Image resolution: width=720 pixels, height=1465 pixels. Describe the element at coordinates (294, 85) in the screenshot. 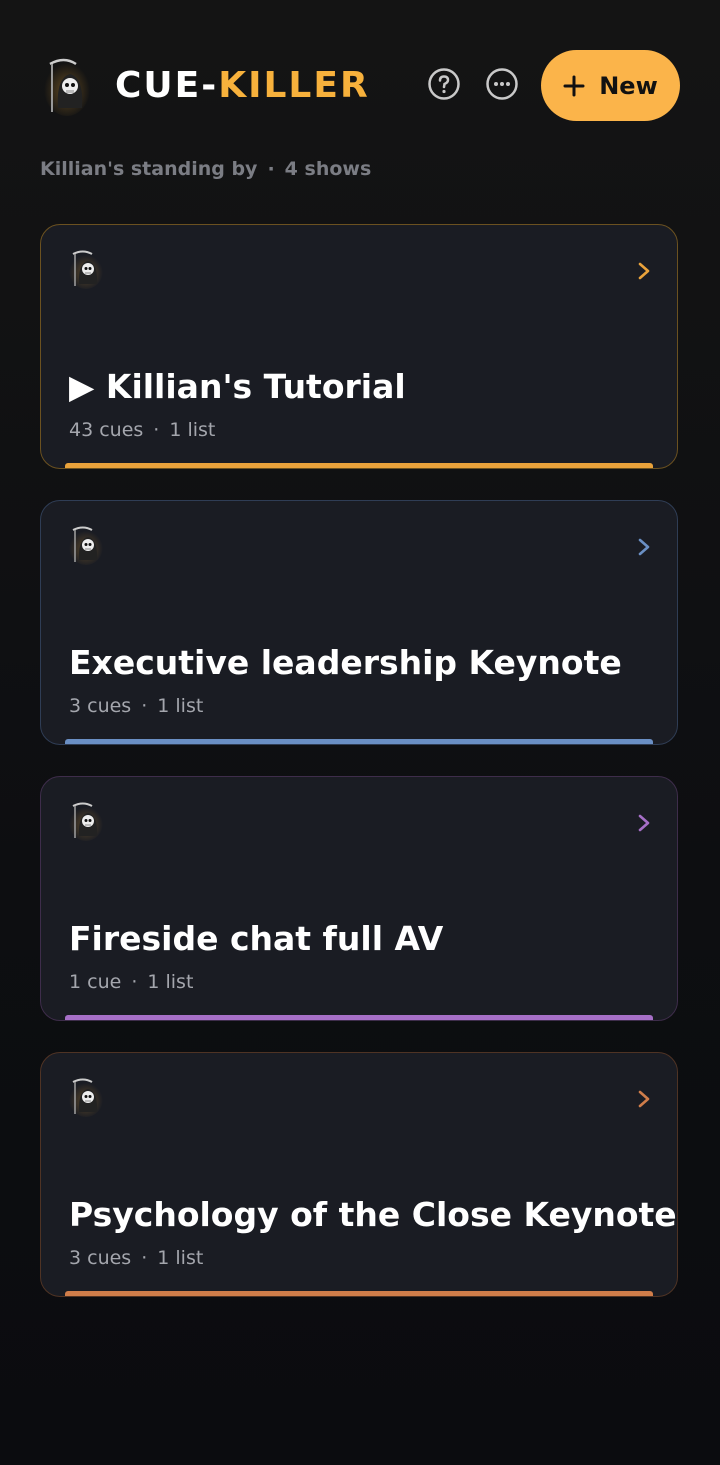

I see `brand-part-2: KILLER` at that location.